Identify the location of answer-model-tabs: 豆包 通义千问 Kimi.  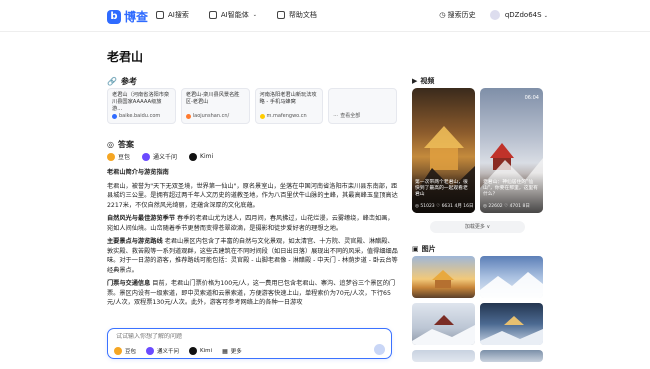
(160, 156).